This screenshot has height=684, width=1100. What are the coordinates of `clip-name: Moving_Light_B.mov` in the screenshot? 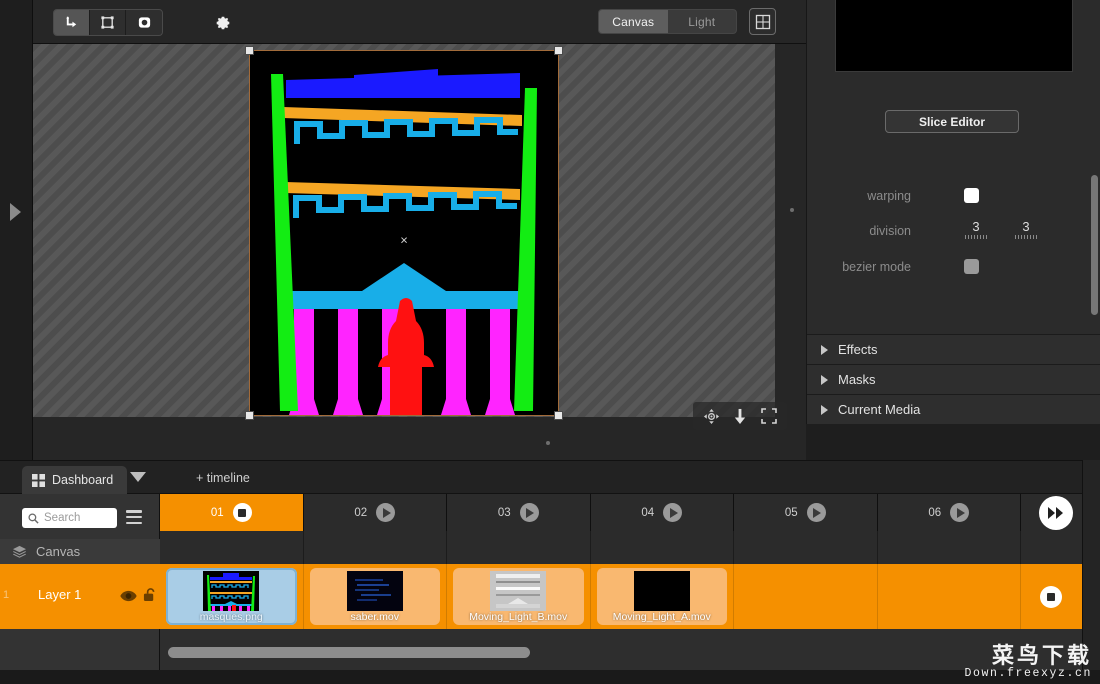 It's located at (518, 617).